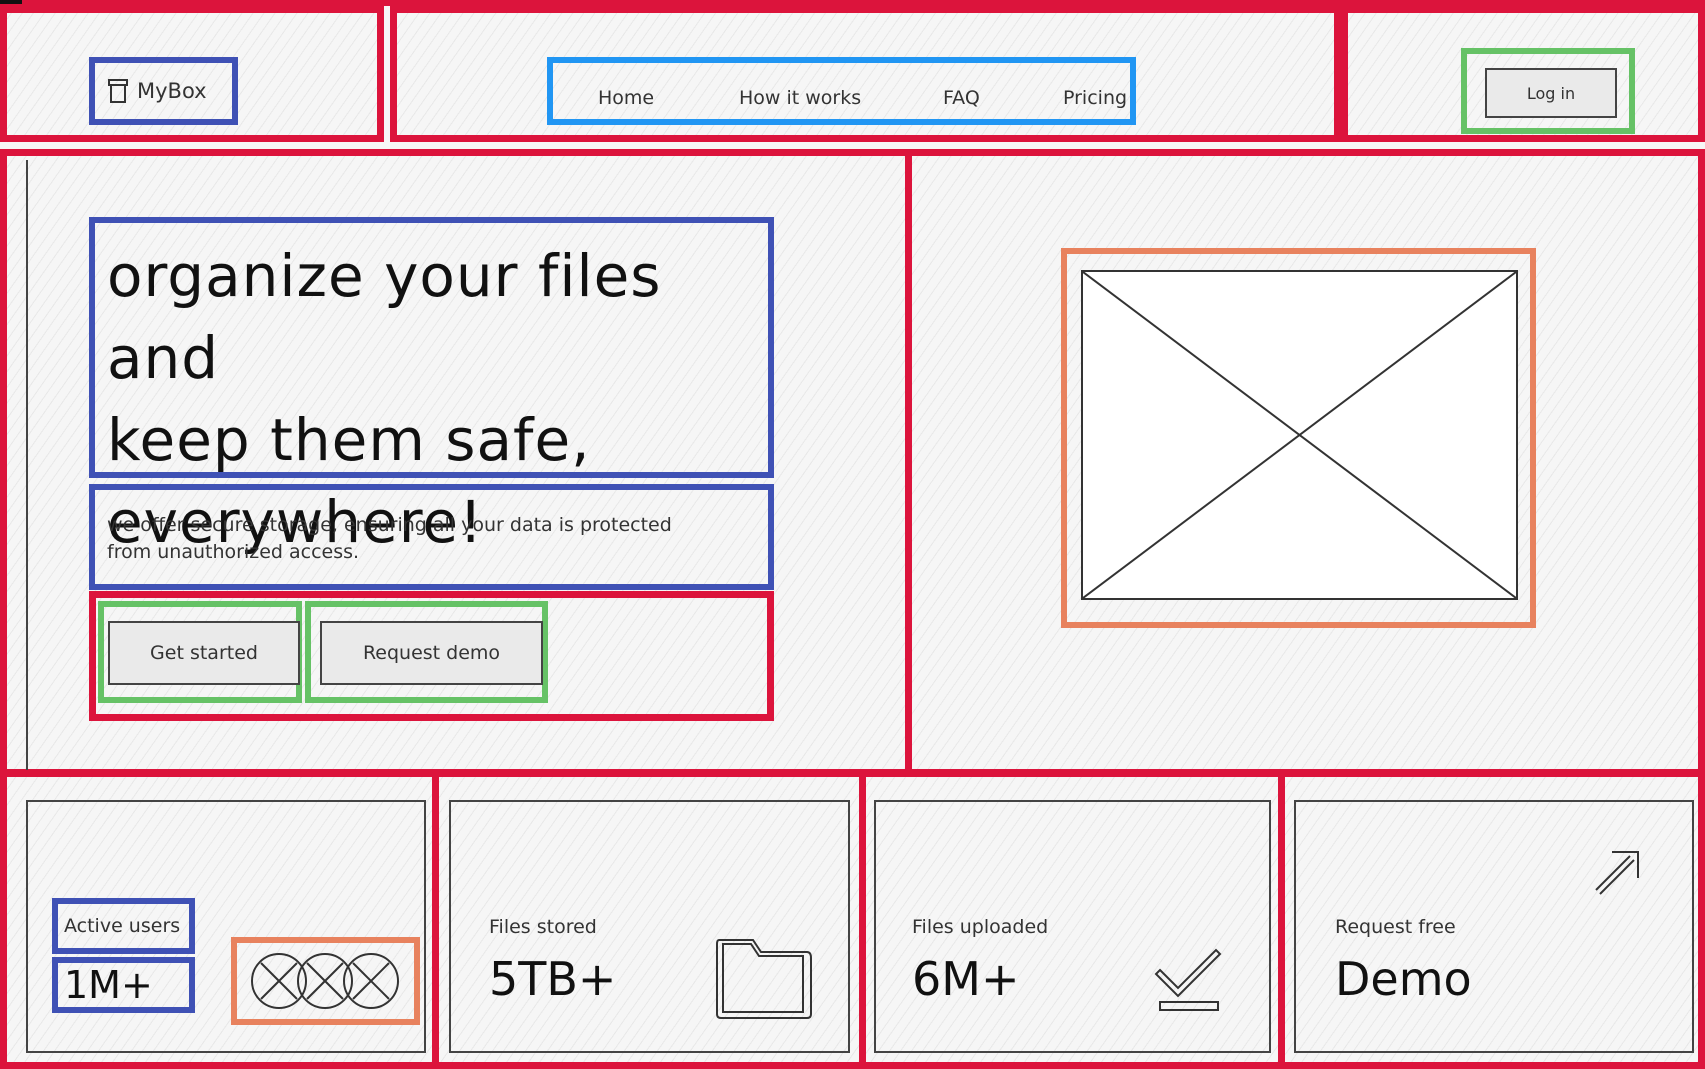  What do you see at coordinates (27, 465) in the screenshot?
I see `hero-left-divider` at bounding box center [27, 465].